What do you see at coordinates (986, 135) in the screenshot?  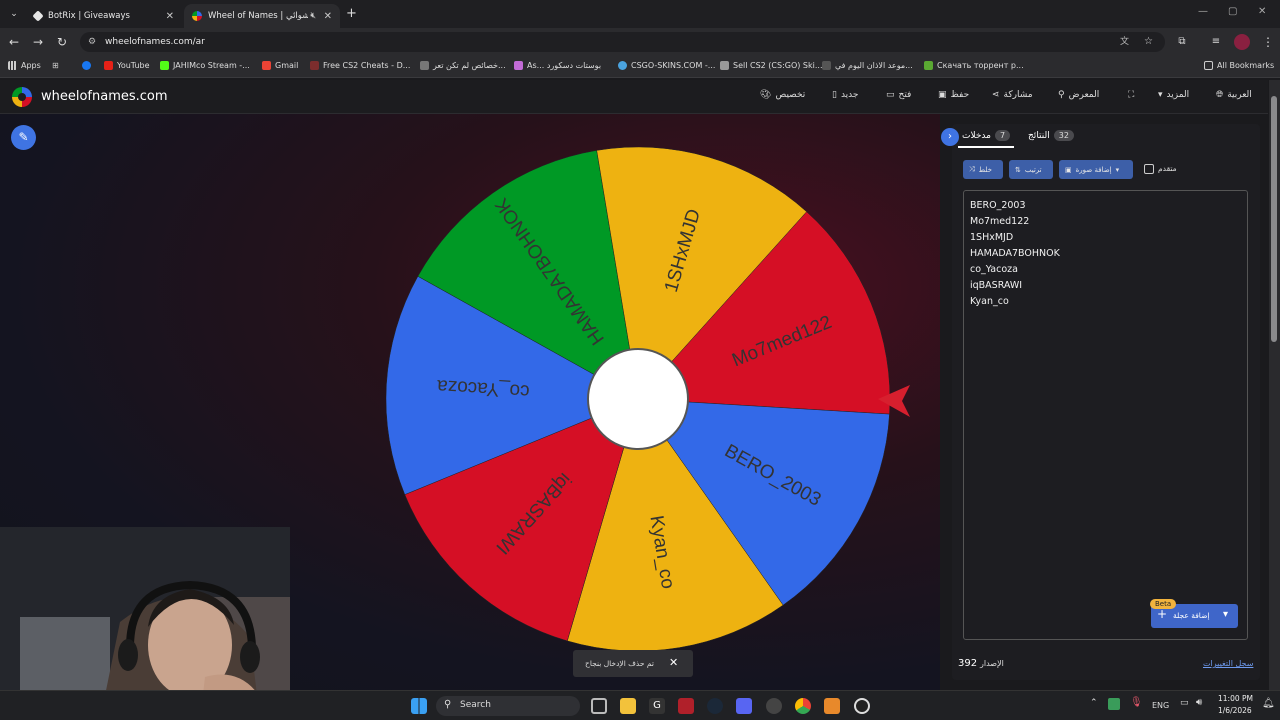 I see `tab-entries: مدخلات 7` at bounding box center [986, 135].